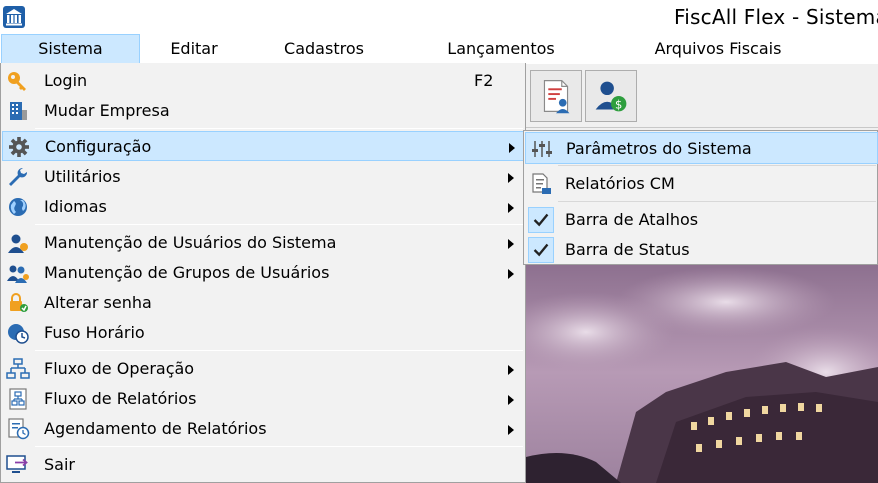 The width and height of the screenshot is (878, 483). I want to click on window-title: FiscAll Flex - Sistema, so click(776, 17).